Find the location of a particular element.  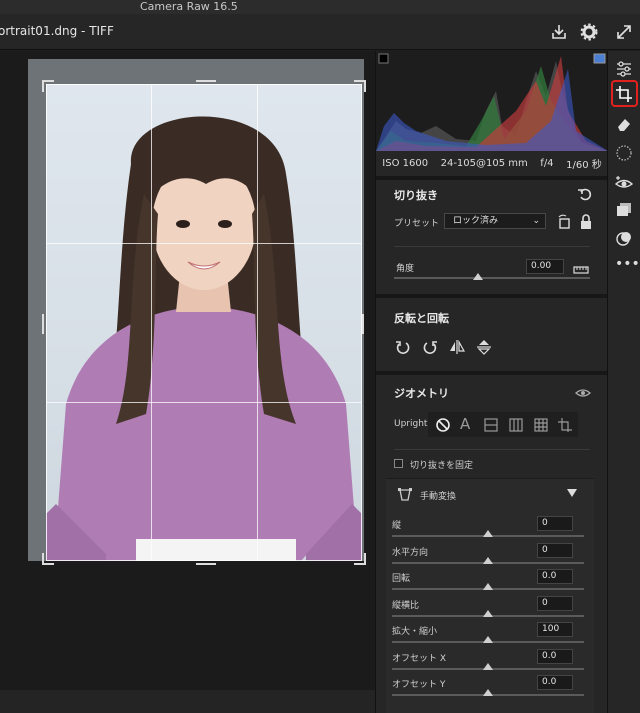

shadow-clipping-icon is located at coordinates (383, 58).